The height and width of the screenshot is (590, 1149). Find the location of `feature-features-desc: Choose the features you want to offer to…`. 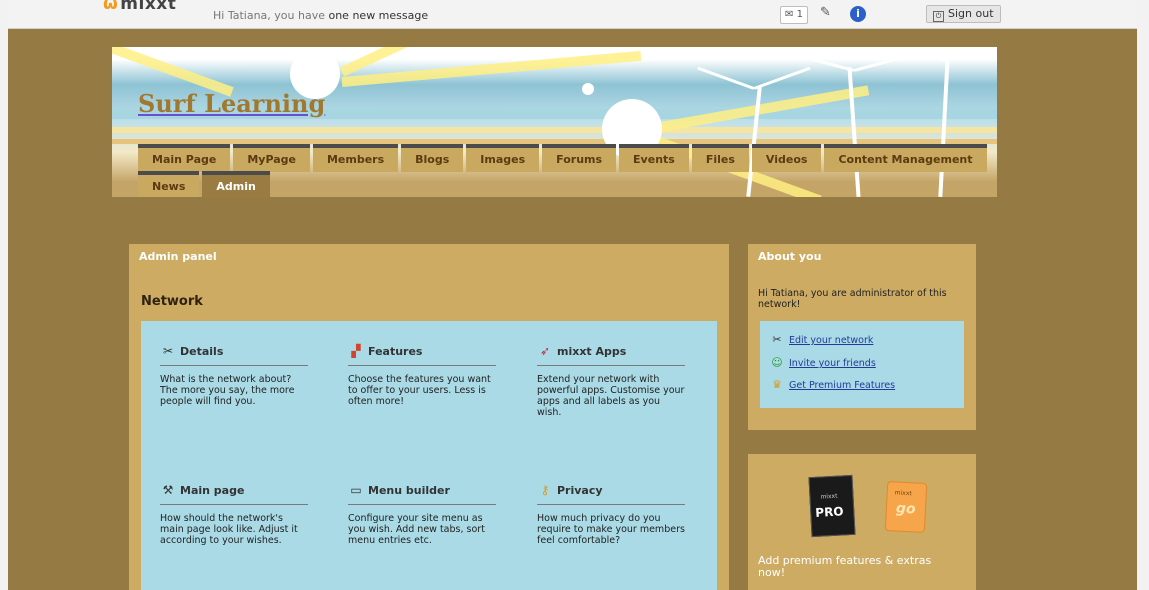

feature-features-desc: Choose the features you want to offer to… is located at coordinates (419, 390).